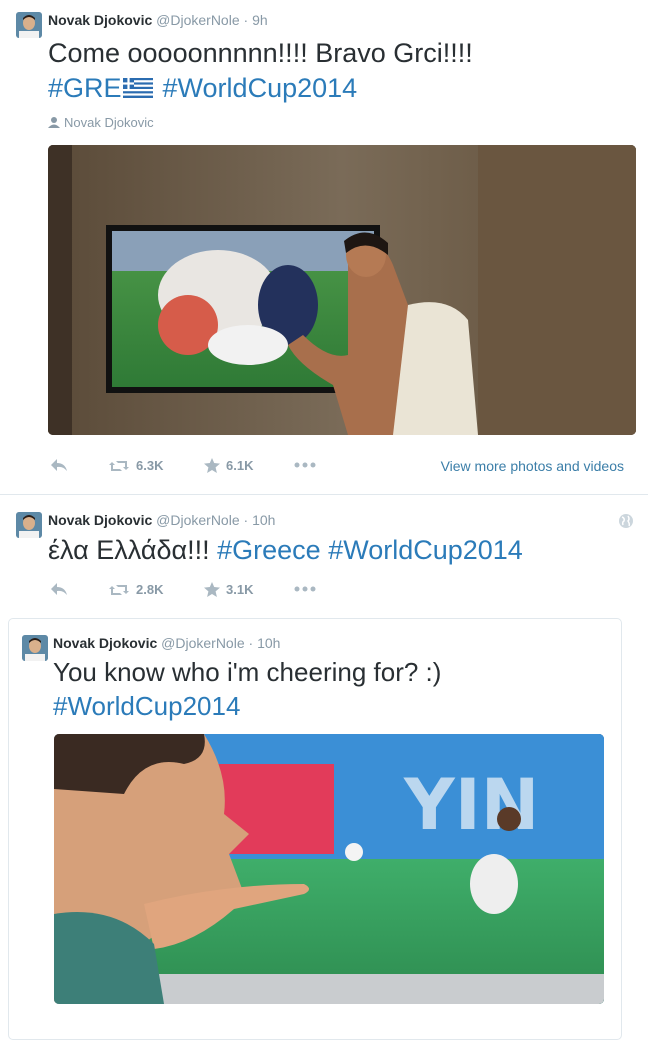 The image size is (648, 1040). What do you see at coordinates (129, 550) in the screenshot?
I see `tweet-text-plain: έλα Ελλάδα!!!` at bounding box center [129, 550].